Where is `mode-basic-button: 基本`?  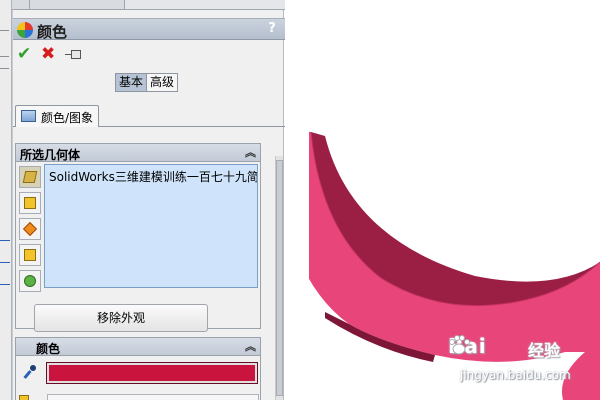
mode-basic-button: 基本 is located at coordinates (132, 82).